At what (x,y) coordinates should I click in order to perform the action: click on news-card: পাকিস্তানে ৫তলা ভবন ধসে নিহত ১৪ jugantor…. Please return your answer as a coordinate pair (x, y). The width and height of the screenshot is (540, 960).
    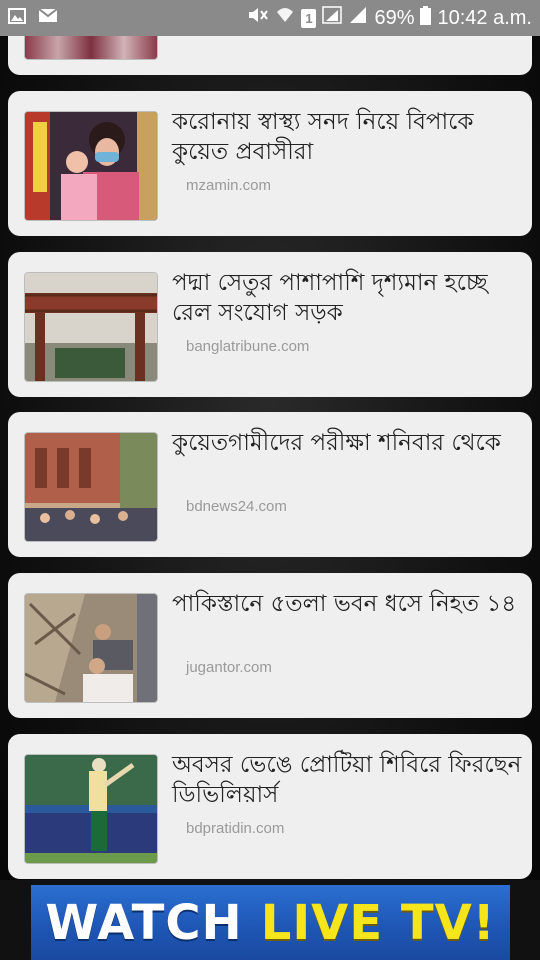
    Looking at the image, I should click on (270, 645).